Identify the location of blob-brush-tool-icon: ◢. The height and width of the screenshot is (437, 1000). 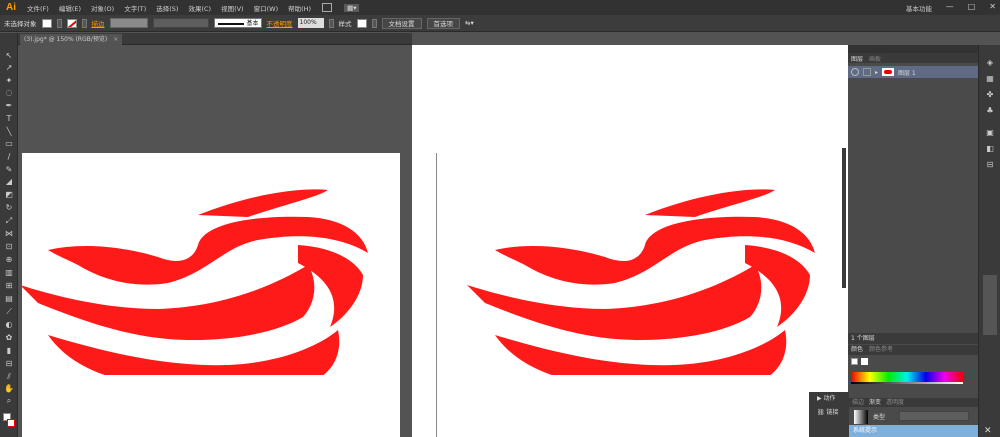
(9, 182).